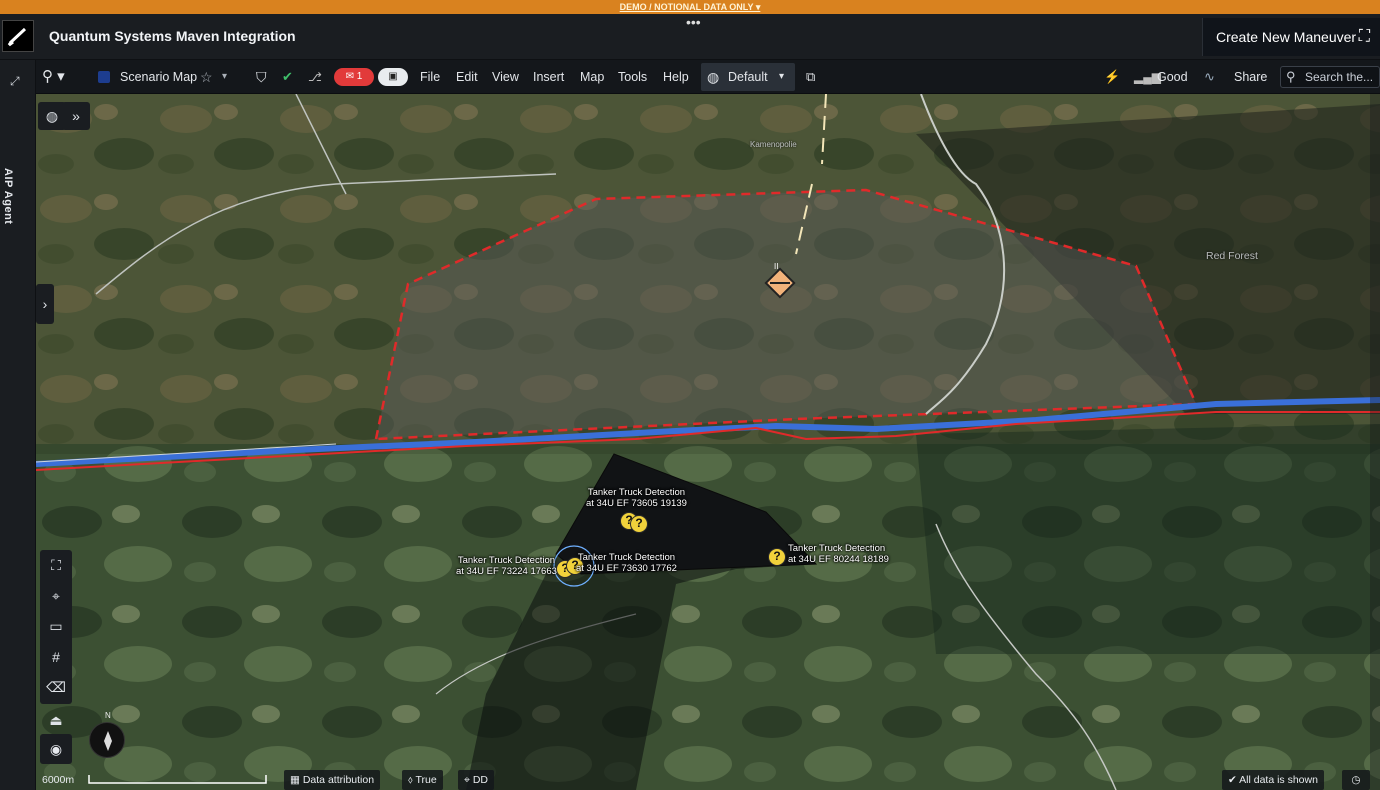 This screenshot has height=790, width=1380. I want to click on menu-tools: Tools, so click(632, 77).